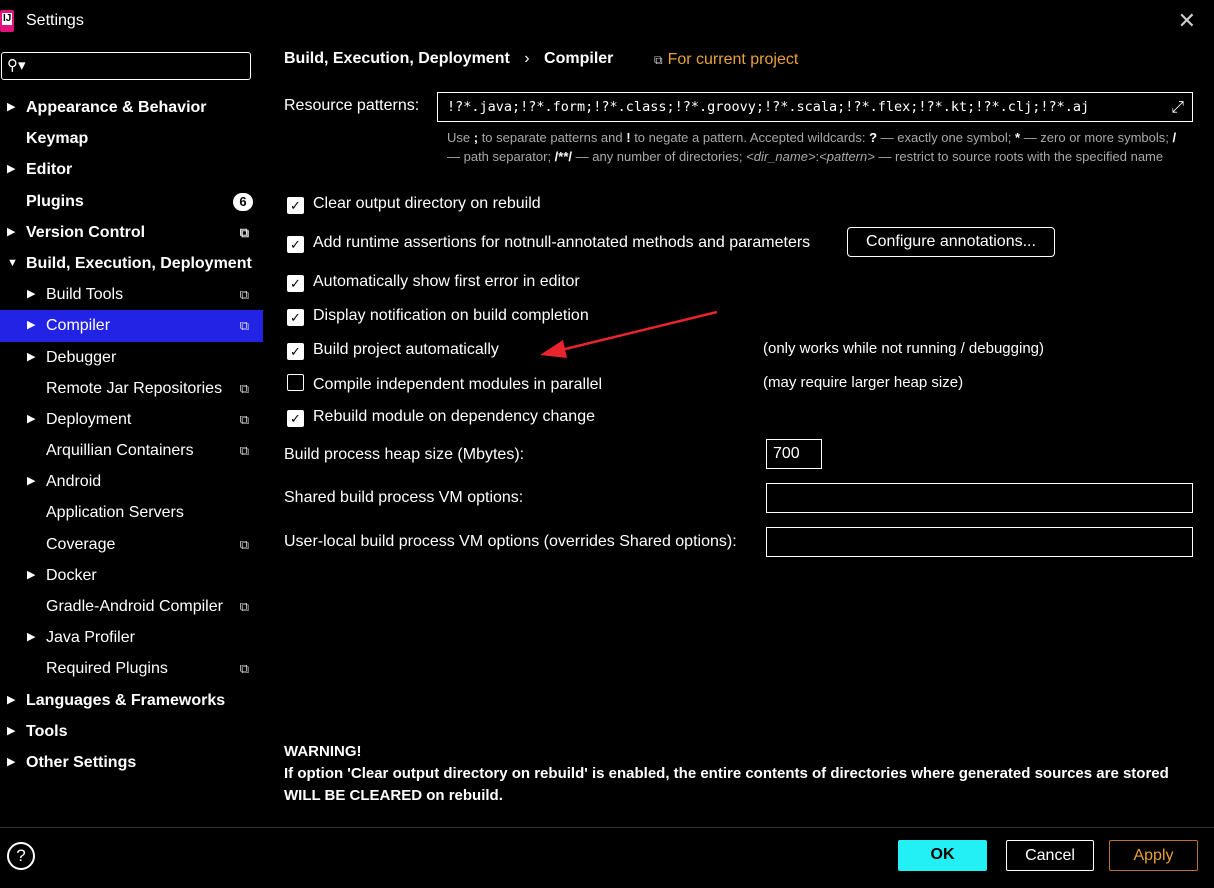 This screenshot has width=1214, height=888. I want to click on sidebar-item-label: Java Profiler, so click(90, 638).